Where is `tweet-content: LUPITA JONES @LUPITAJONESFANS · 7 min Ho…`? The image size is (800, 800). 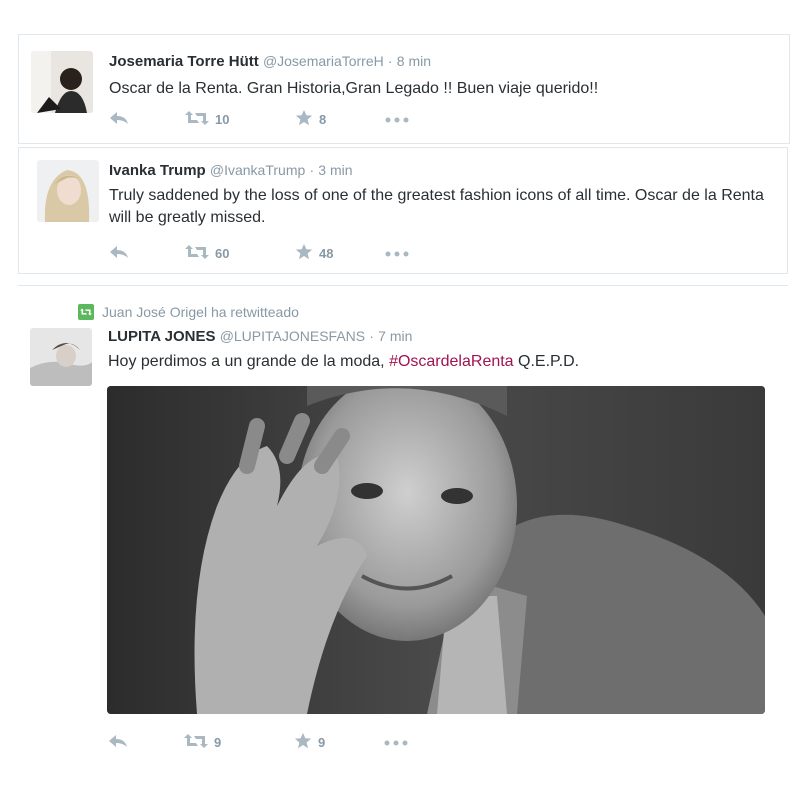
tweet-content: LUPITA JONES @LUPITAJONESFANS · 7 min Ho… is located at coordinates (443, 349).